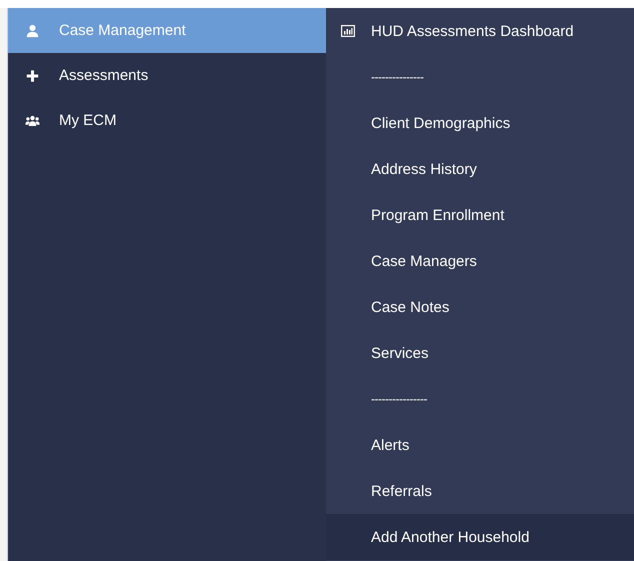 The height and width of the screenshot is (561, 634). Describe the element at coordinates (480, 491) in the screenshot. I see `submenu-item: Referrals` at that location.